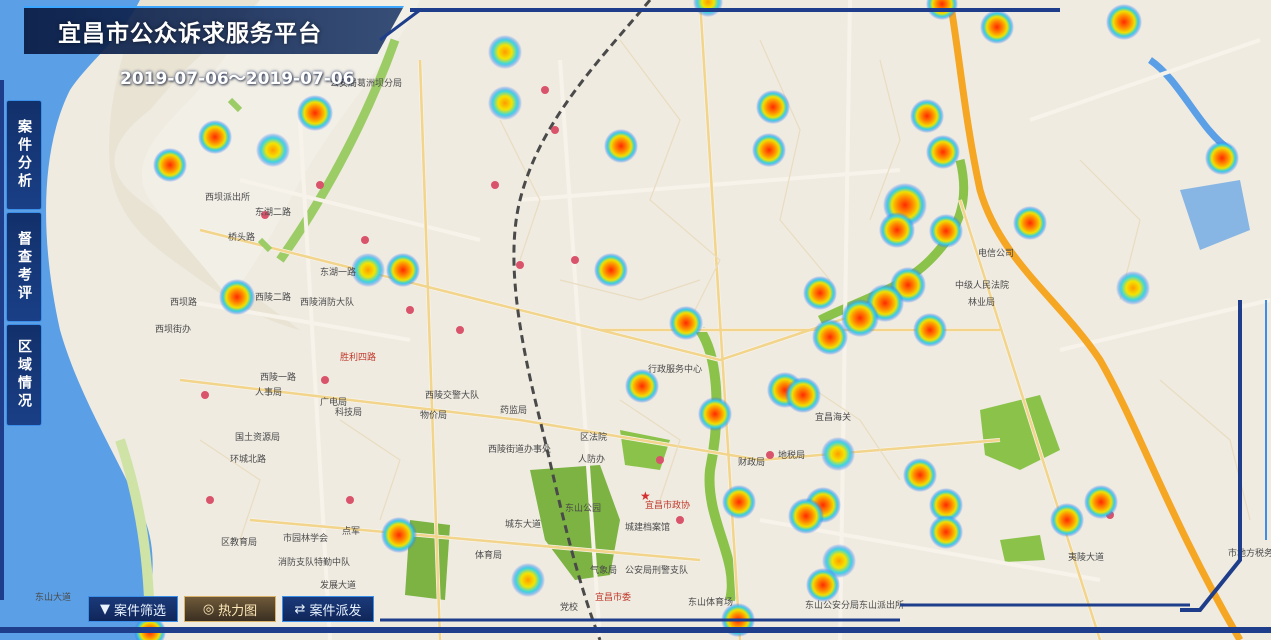  I want to click on heatmap-button: ◎ 热力图, so click(230, 609).